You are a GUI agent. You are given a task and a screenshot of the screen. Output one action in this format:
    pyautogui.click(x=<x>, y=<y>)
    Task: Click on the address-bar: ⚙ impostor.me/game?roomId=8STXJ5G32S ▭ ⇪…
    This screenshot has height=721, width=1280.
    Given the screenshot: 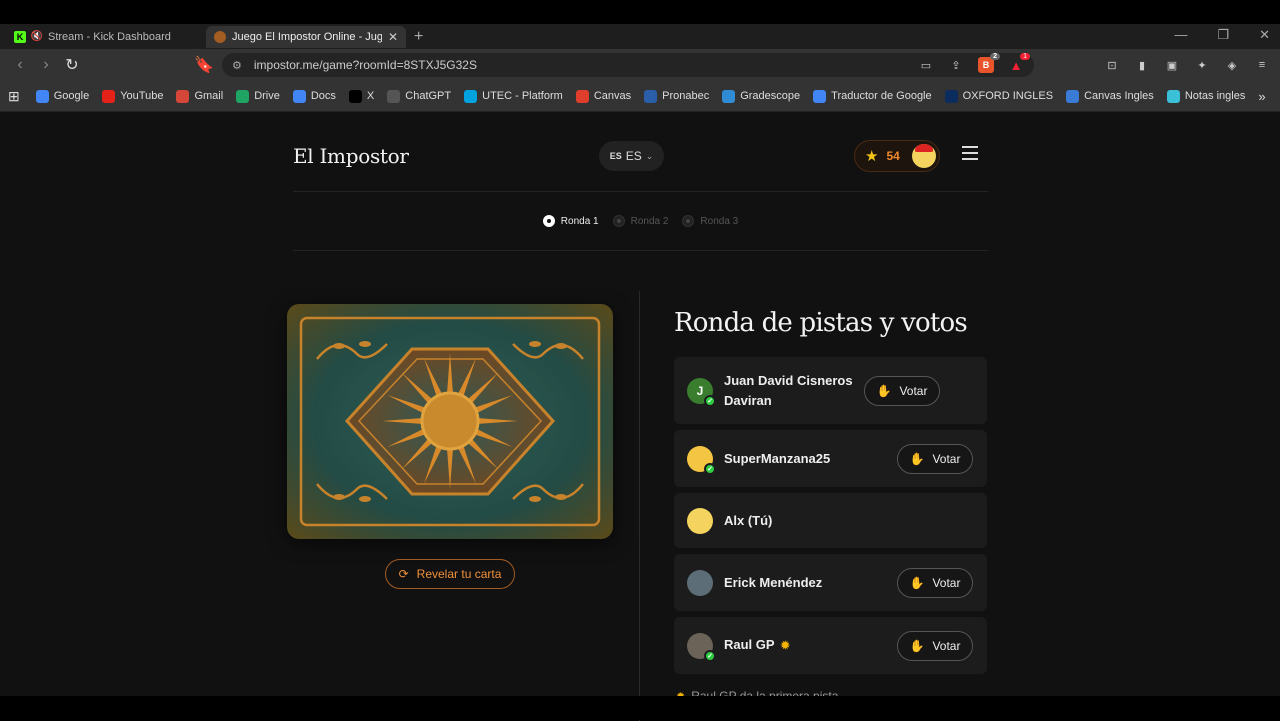 What is the action you would take?
    pyautogui.click(x=628, y=65)
    